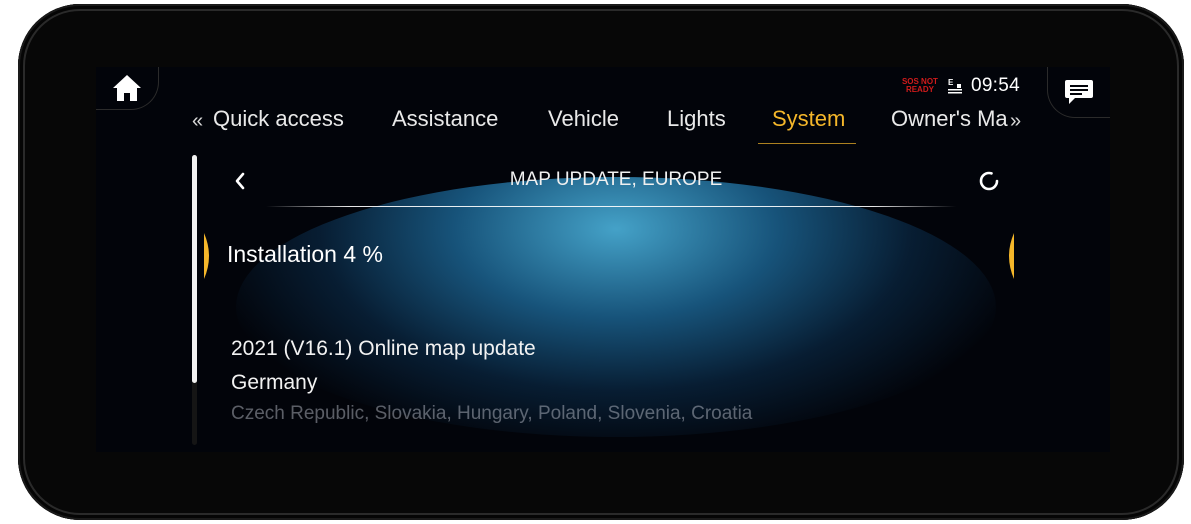 This screenshot has height=524, width=1191. I want to click on selection-accent-left, so click(206, 256).